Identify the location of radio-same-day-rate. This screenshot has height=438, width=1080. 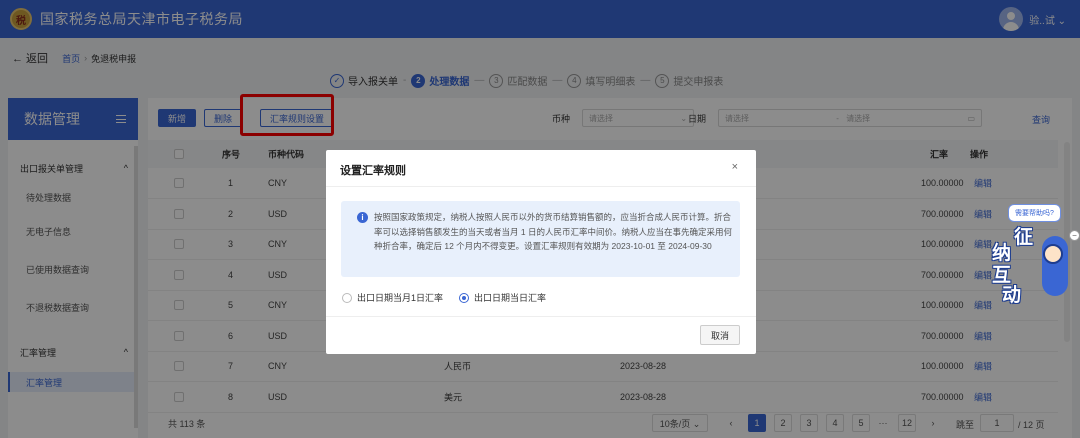
(464, 297).